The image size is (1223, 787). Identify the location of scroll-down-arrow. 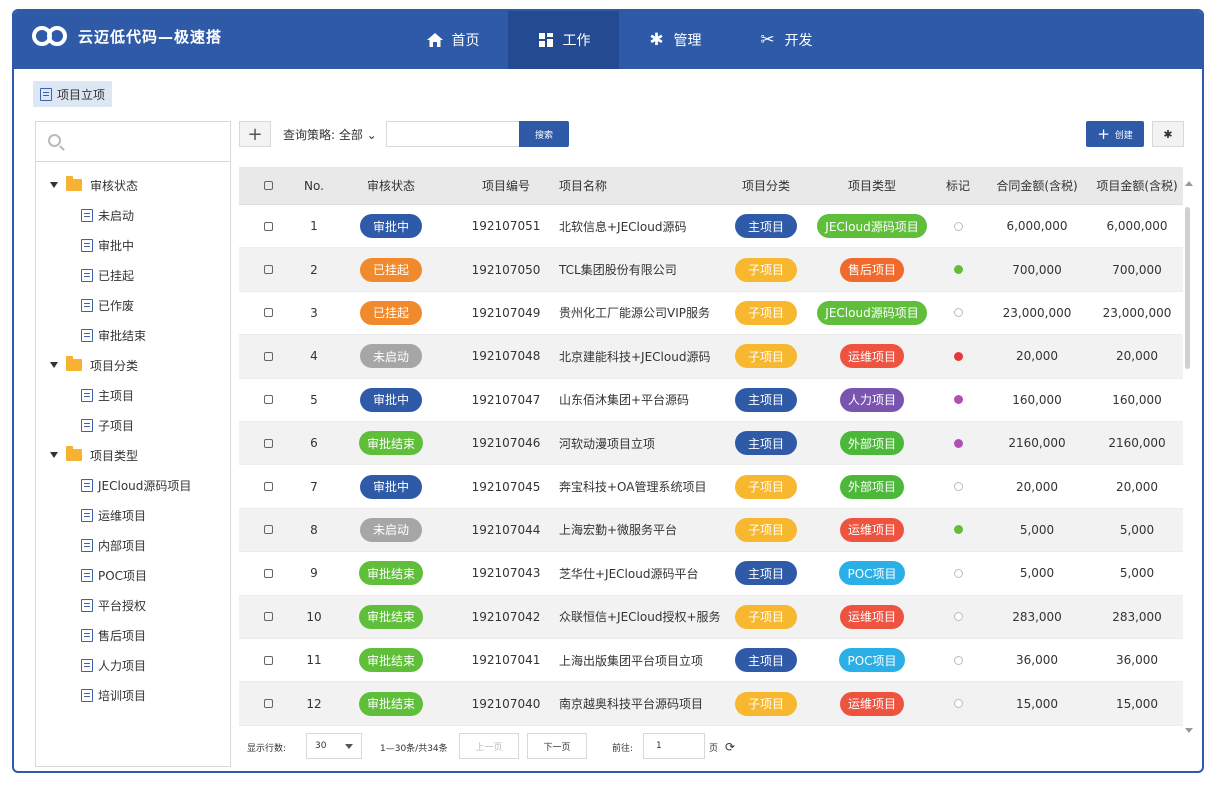
(1189, 730).